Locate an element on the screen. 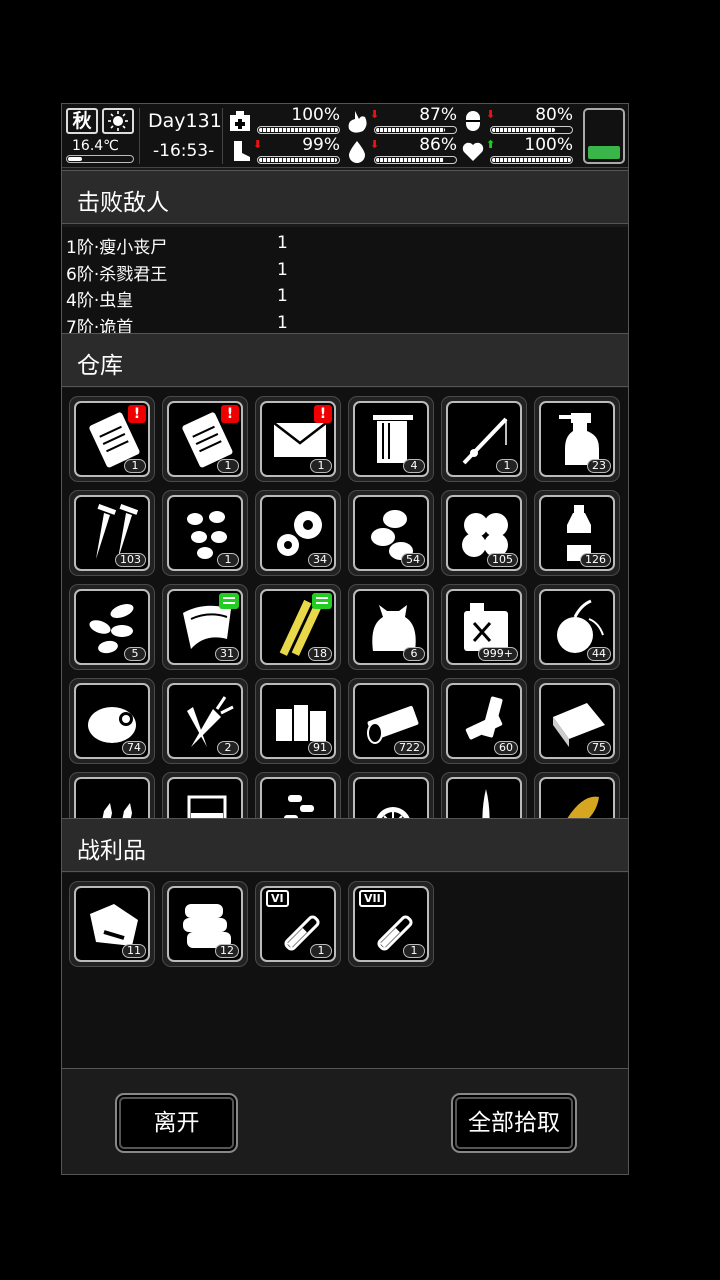 This screenshot has height=1280, width=720. loot-header: 战利品 is located at coordinates (345, 845).